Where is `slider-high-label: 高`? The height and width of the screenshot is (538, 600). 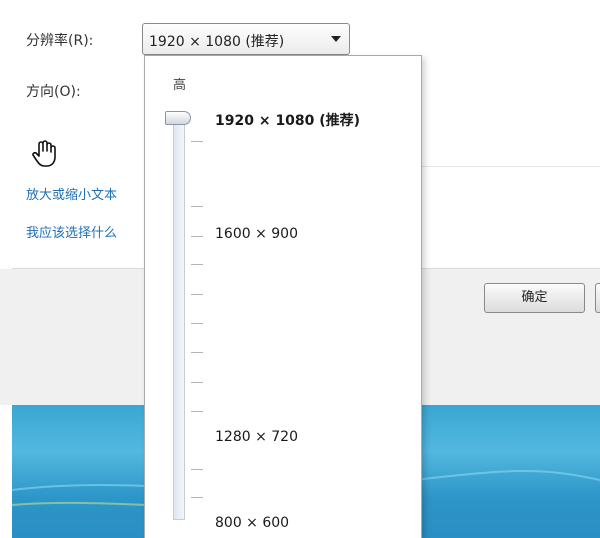
slider-high-label: 高 is located at coordinates (180, 85).